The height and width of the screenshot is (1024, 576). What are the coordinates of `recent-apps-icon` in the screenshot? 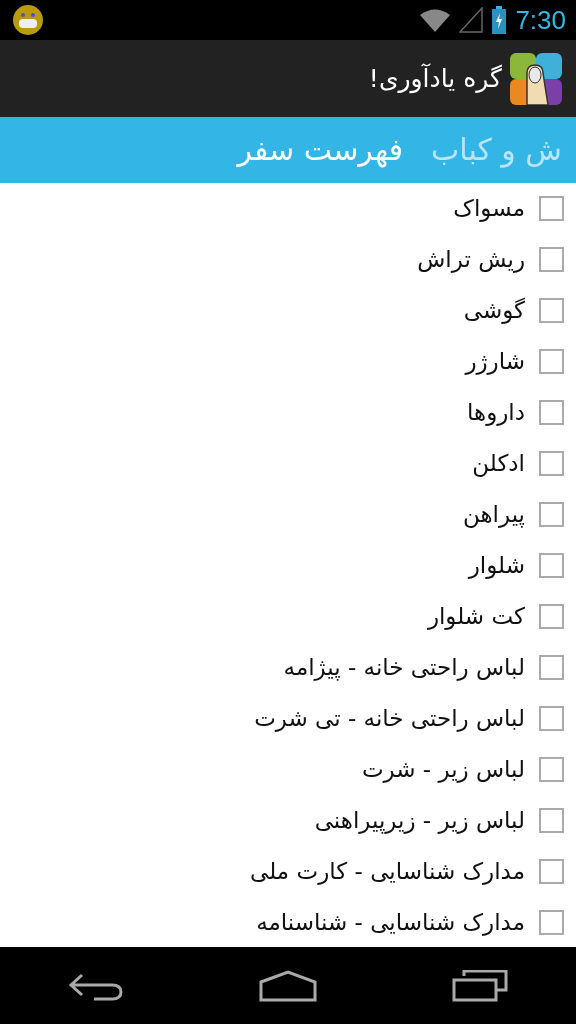 It's located at (480, 985).